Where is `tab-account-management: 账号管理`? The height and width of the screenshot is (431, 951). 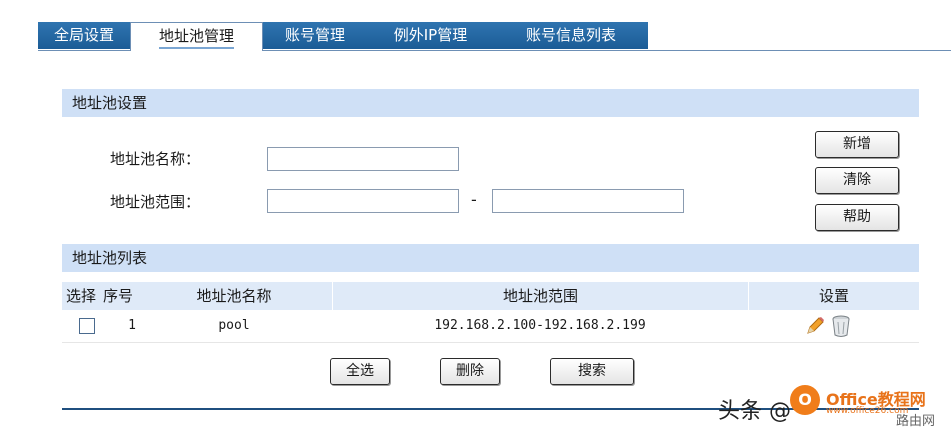 tab-account-management: 账号管理 is located at coordinates (315, 35).